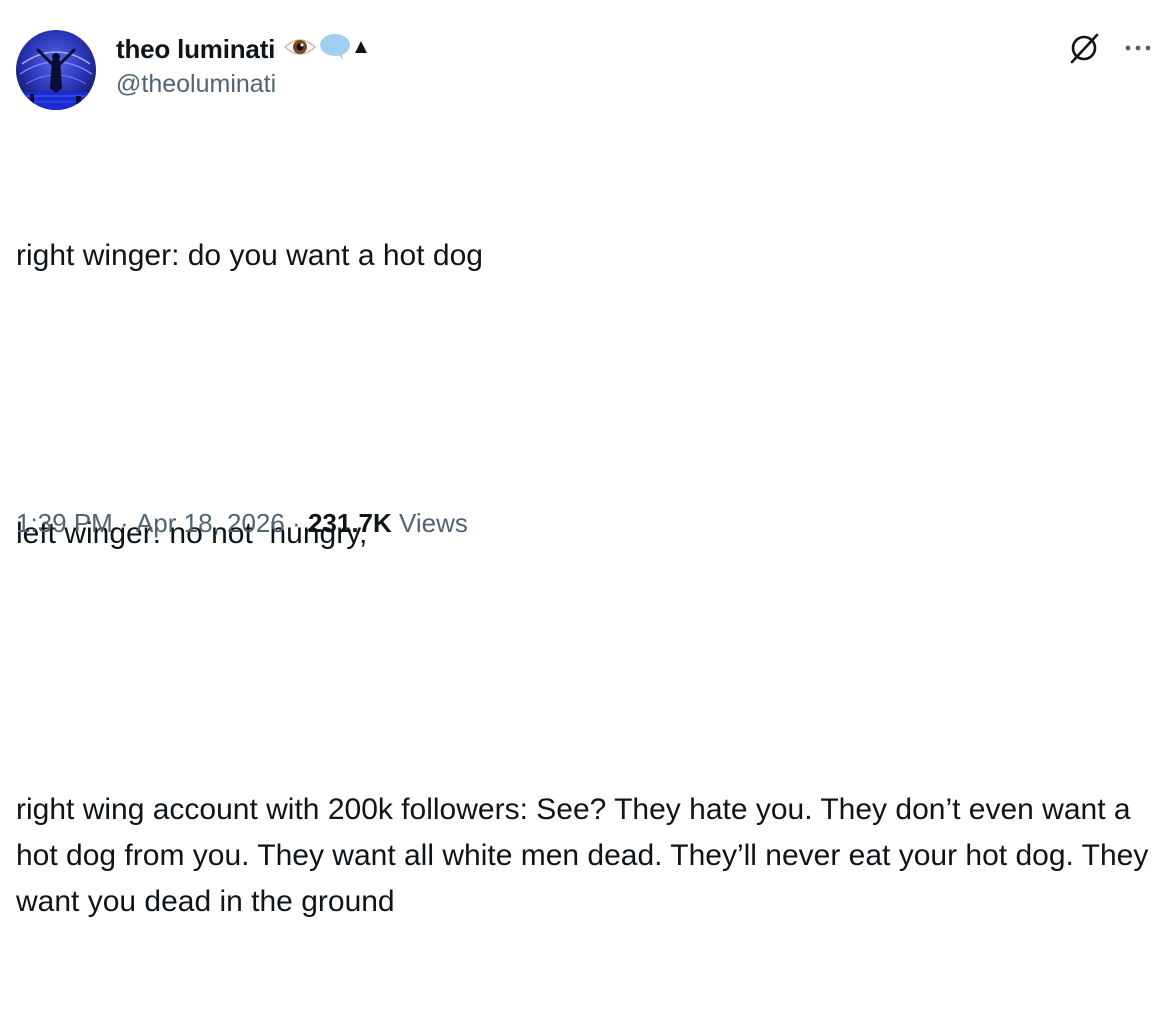 This screenshot has height=1017, width=1168. I want to click on speech-bubble-icon, so click(335, 49).